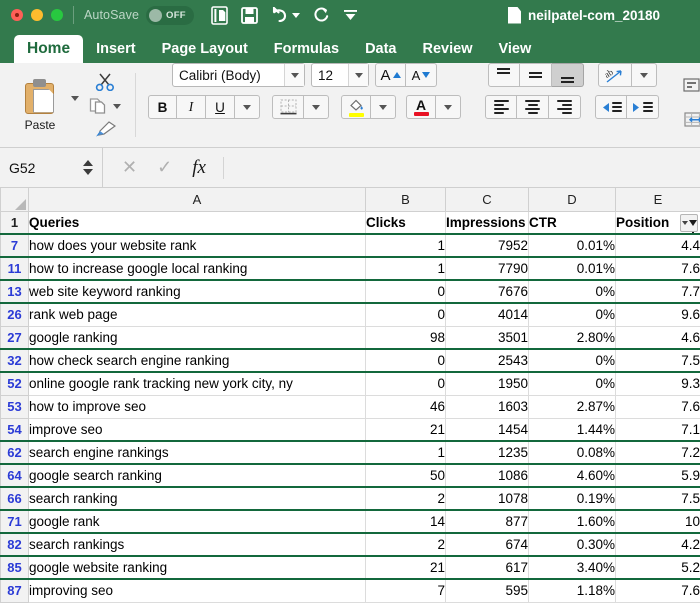 This screenshot has width=700, height=603. I want to click on row-header-71: 71, so click(14, 521).